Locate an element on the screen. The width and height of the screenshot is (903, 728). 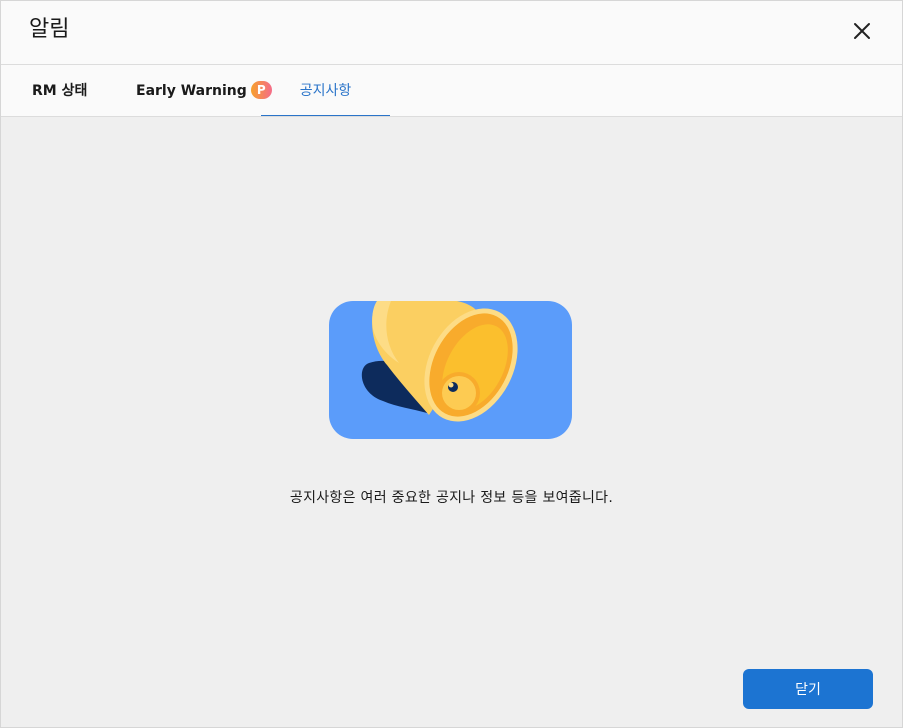
tab-notices: 공지사항 is located at coordinates (325, 90).